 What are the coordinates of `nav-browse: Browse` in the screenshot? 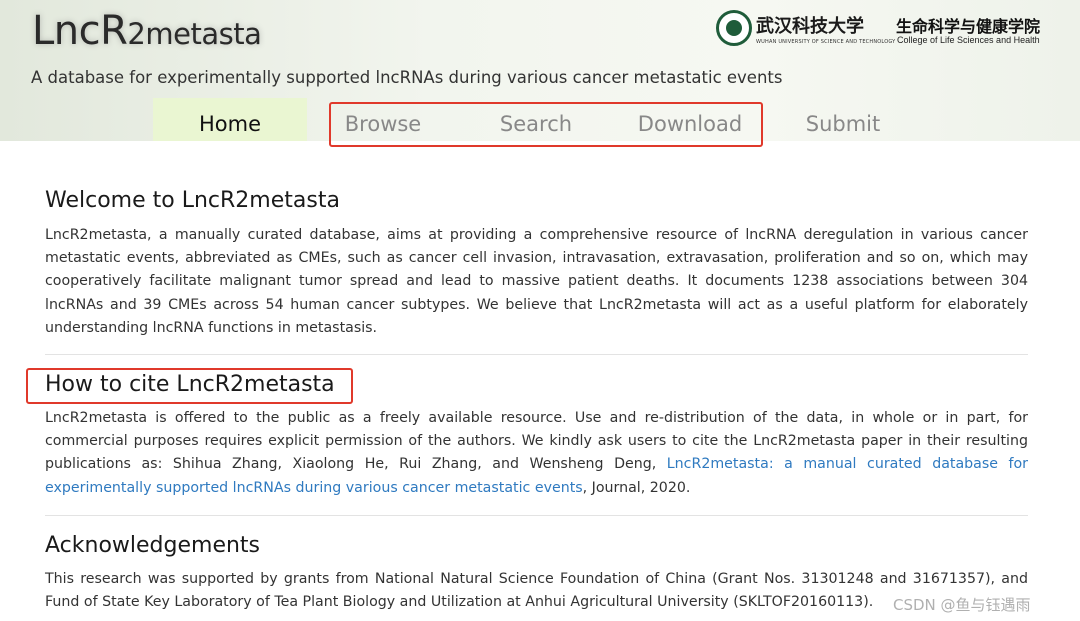 It's located at (383, 119).